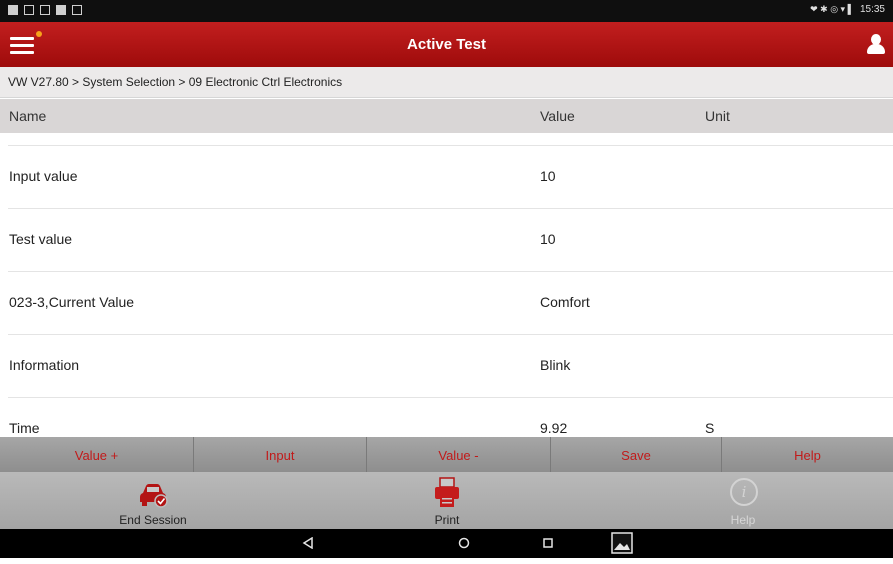  I want to click on end-session-label: End Session, so click(153, 520).